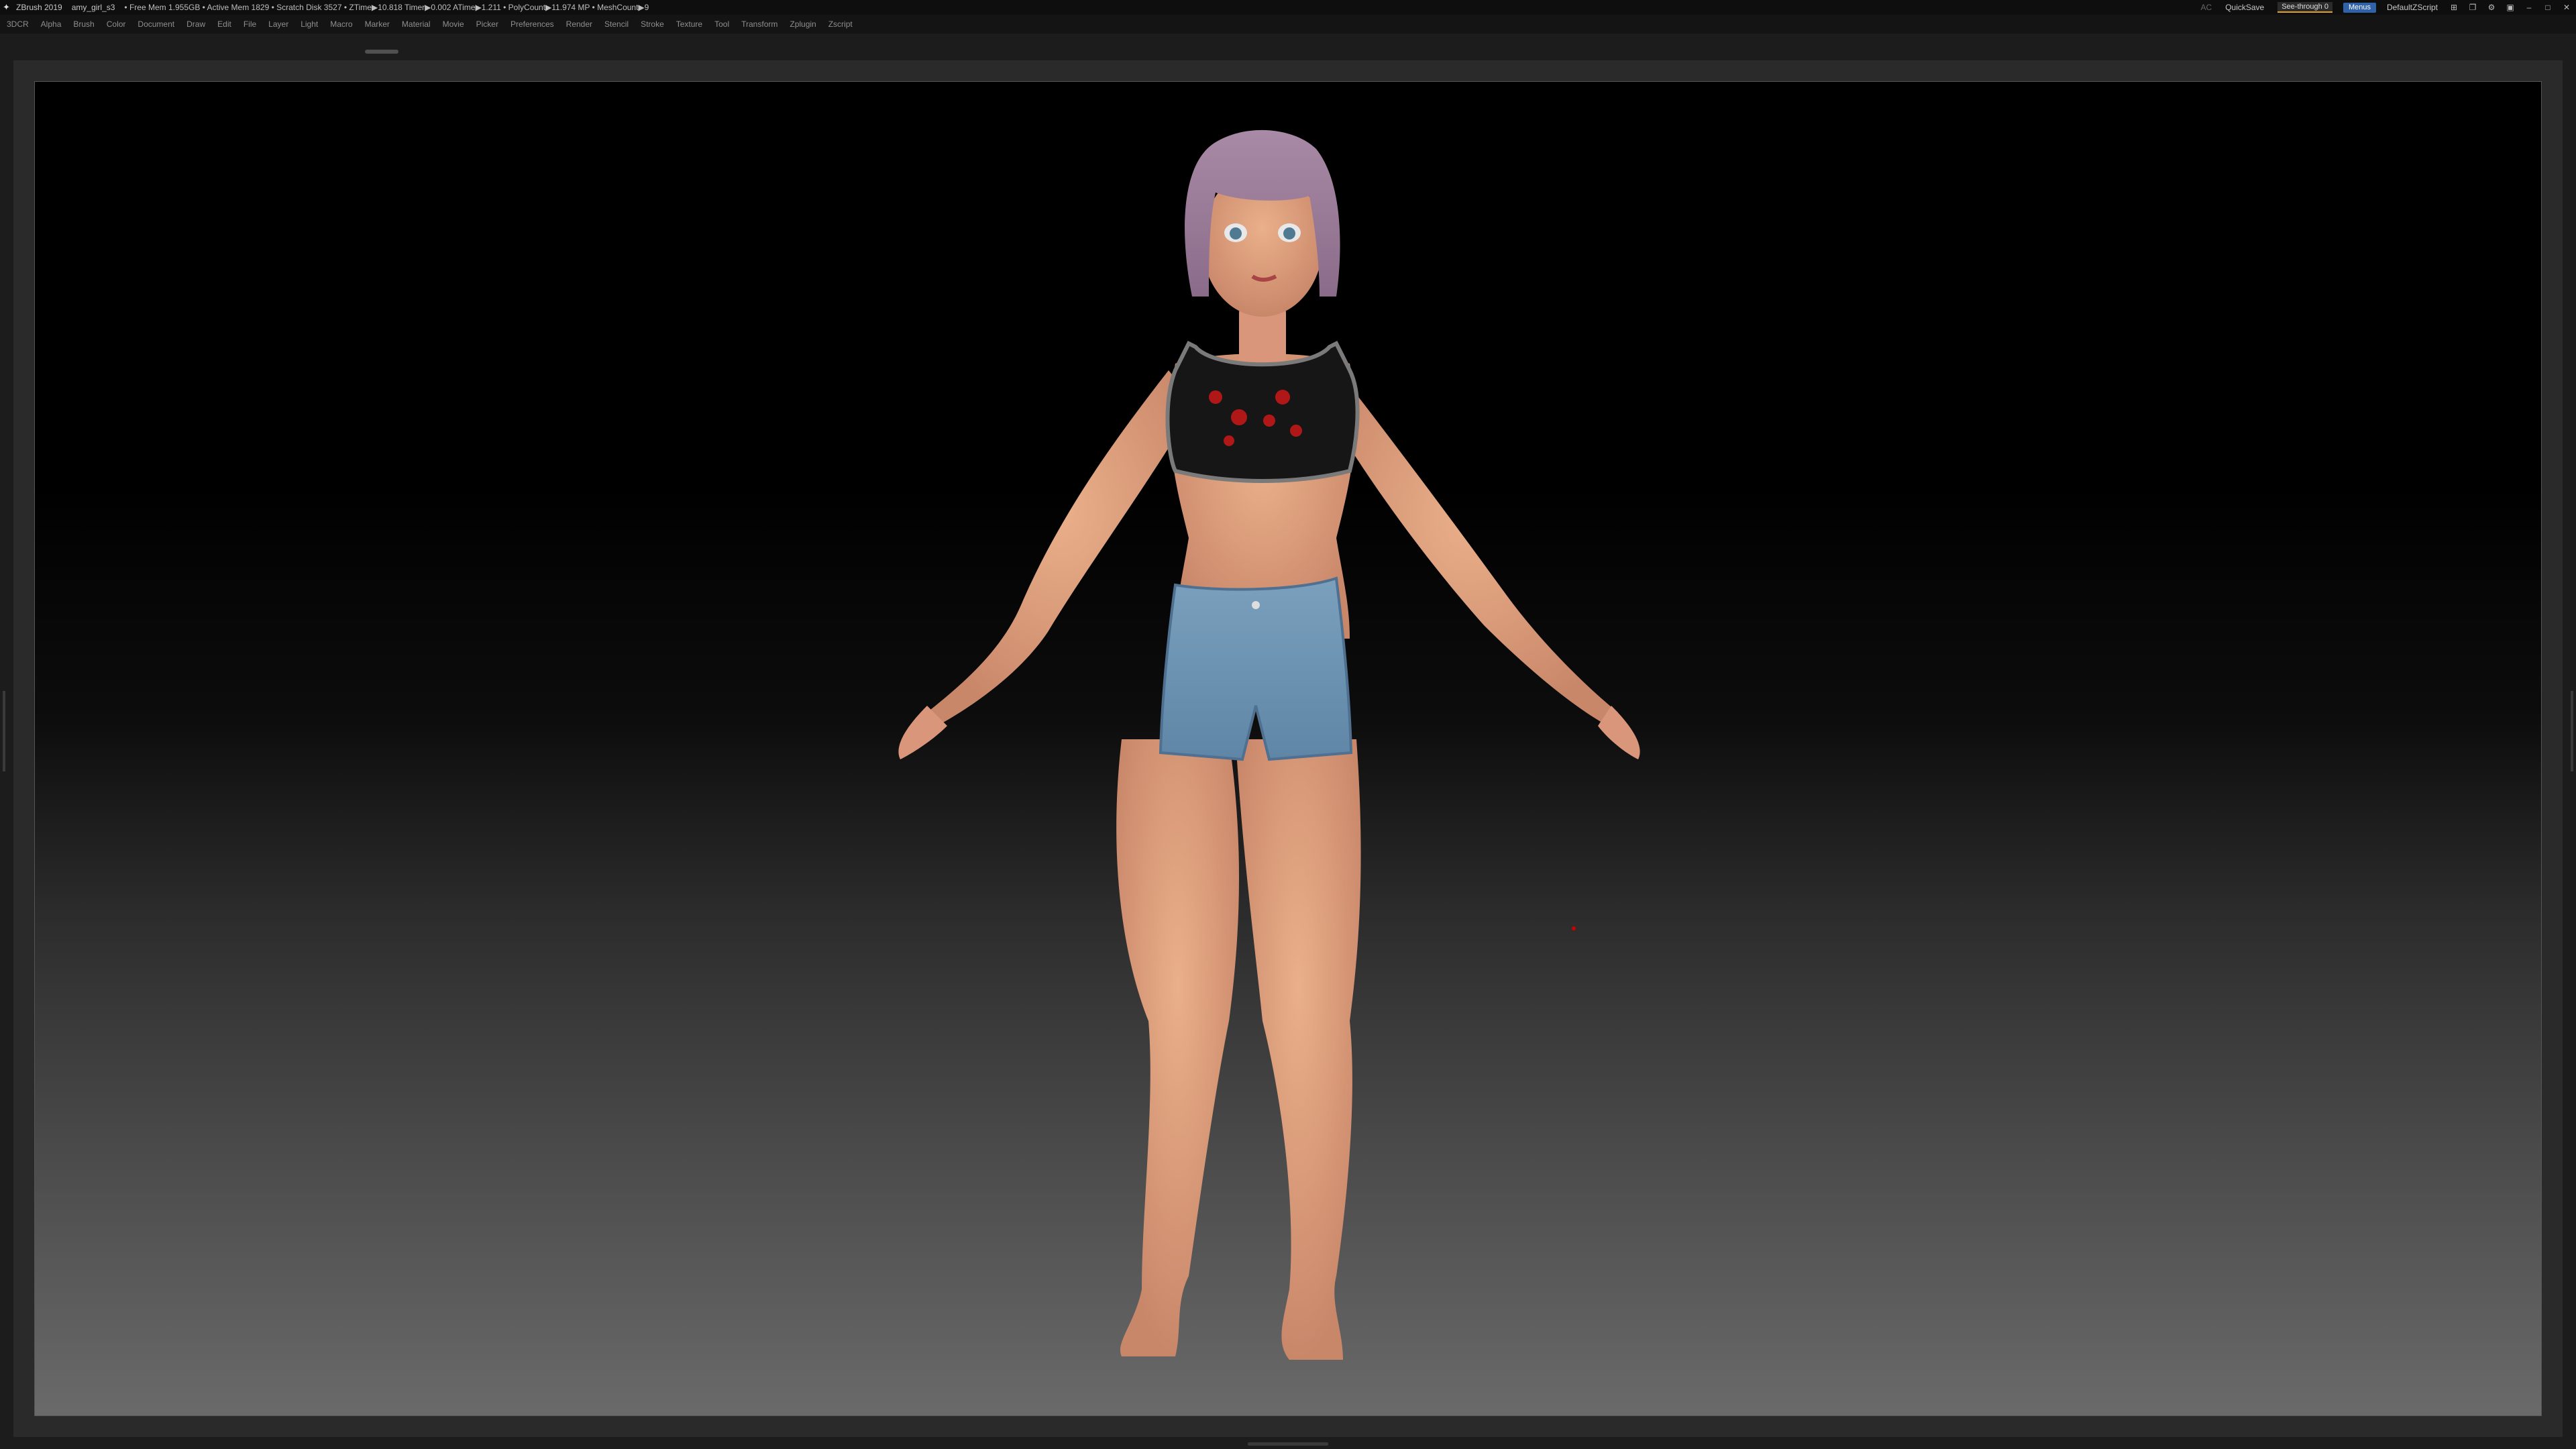  I want to click on menu-zscript: Zscript, so click(840, 24).